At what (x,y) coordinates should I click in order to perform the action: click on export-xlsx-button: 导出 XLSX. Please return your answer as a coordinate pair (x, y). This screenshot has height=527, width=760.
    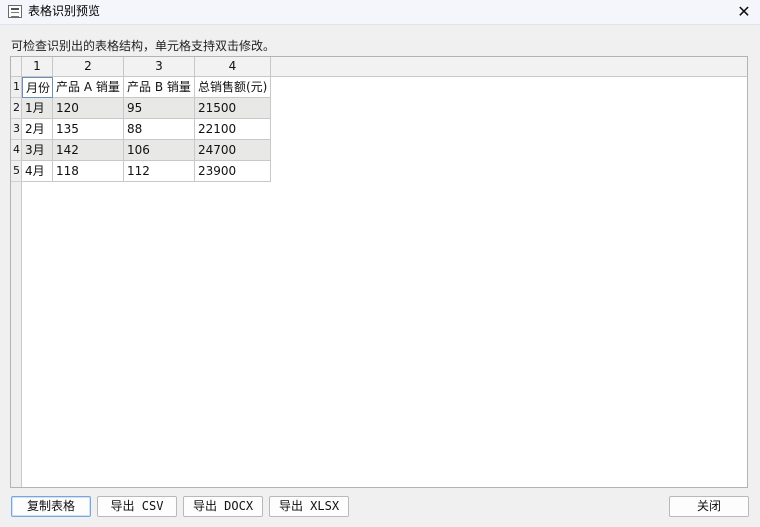
    Looking at the image, I should click on (309, 506).